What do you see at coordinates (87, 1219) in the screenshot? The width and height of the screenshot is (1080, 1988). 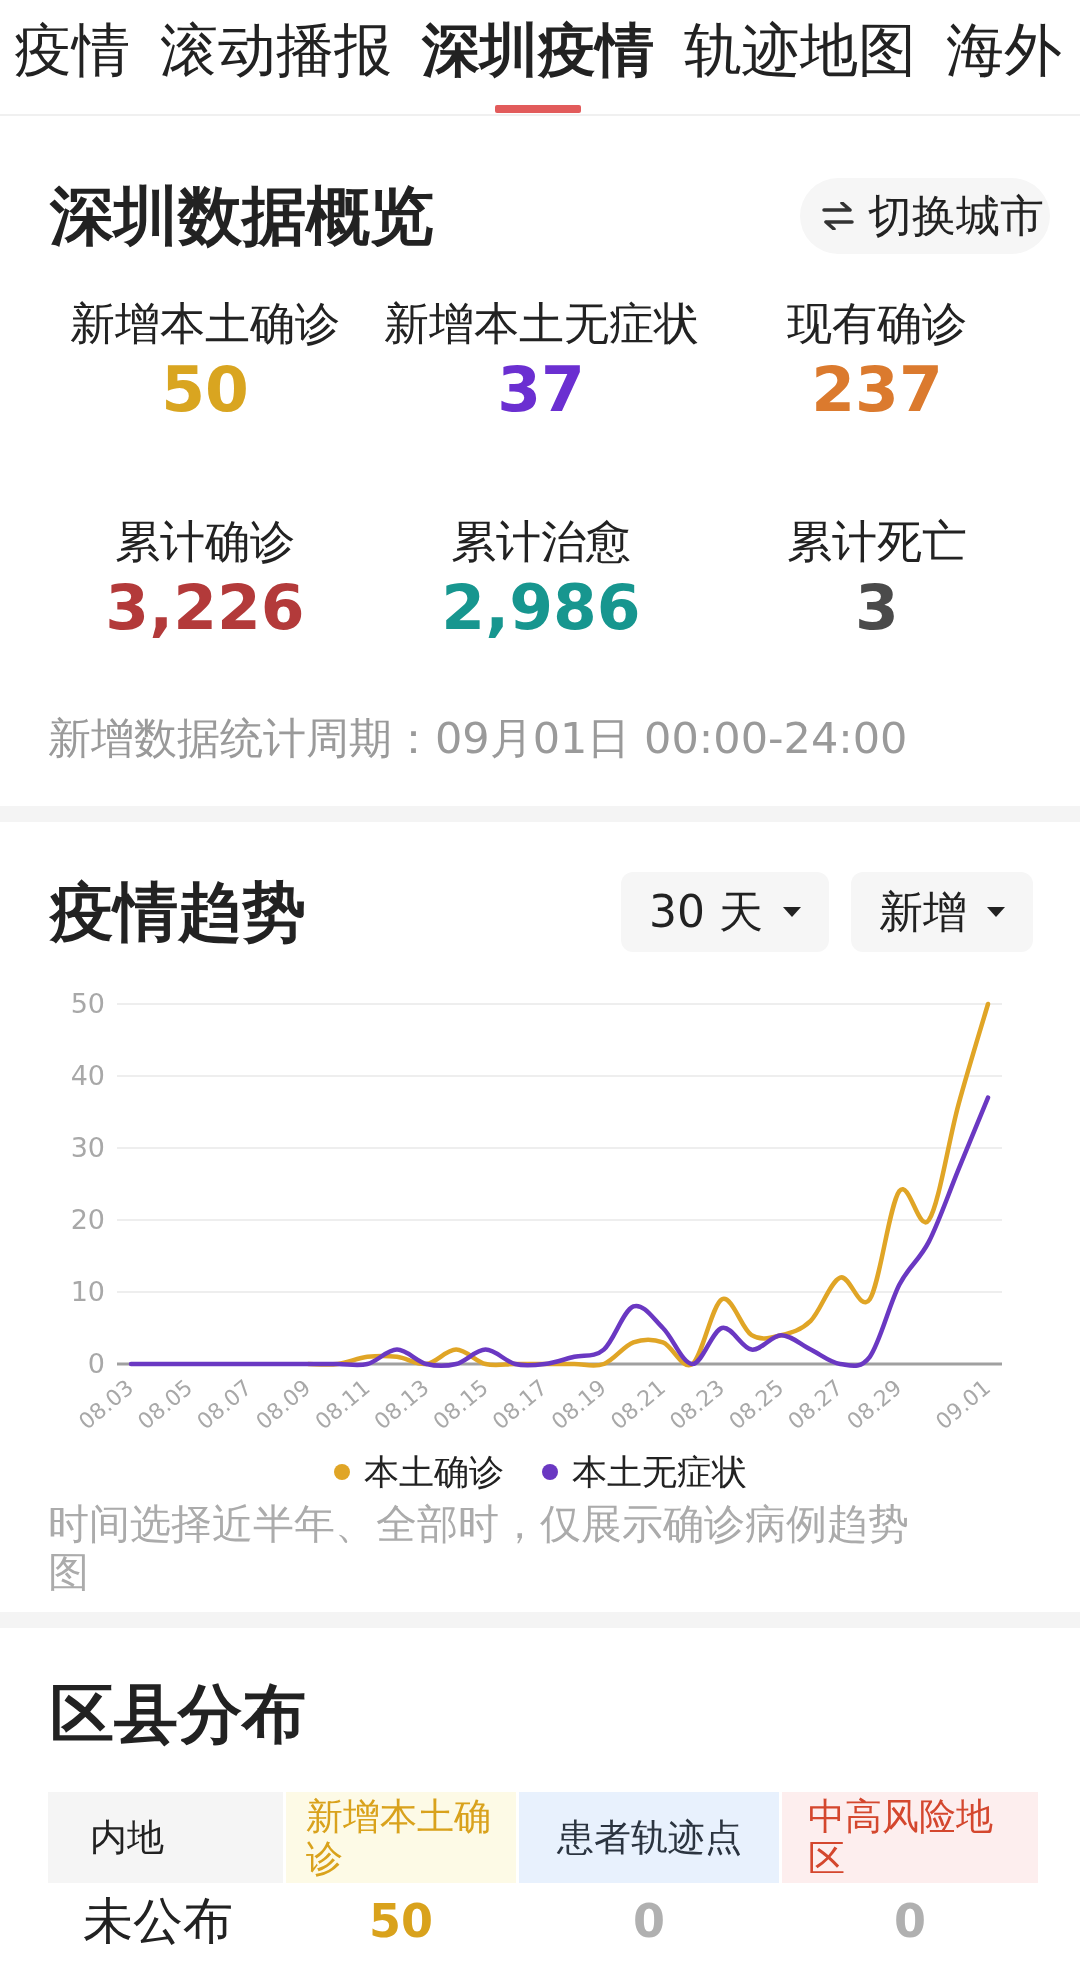 I see `axis-tick-label: 20` at bounding box center [87, 1219].